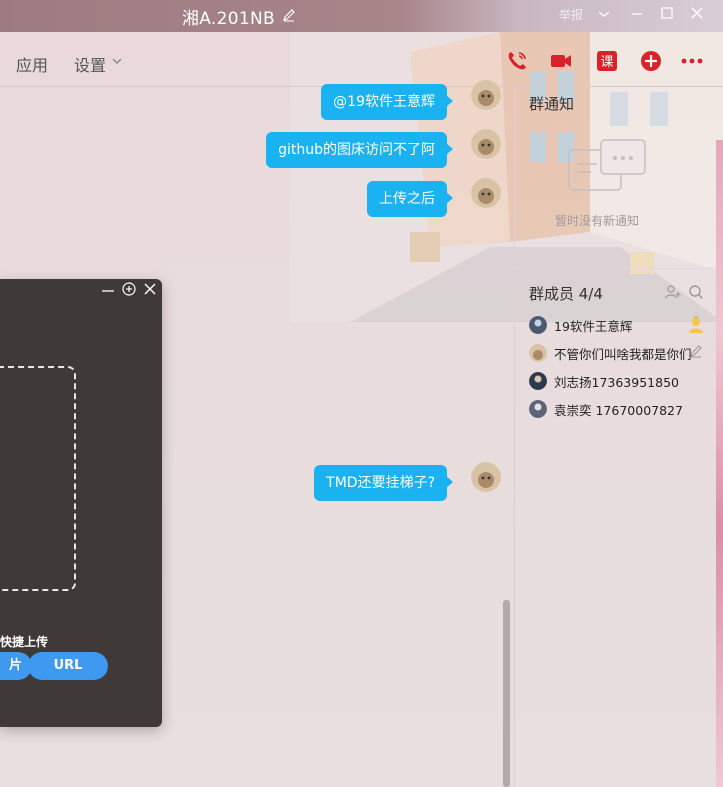 The image size is (723, 787). I want to click on upload-drop-zone, so click(38, 478).